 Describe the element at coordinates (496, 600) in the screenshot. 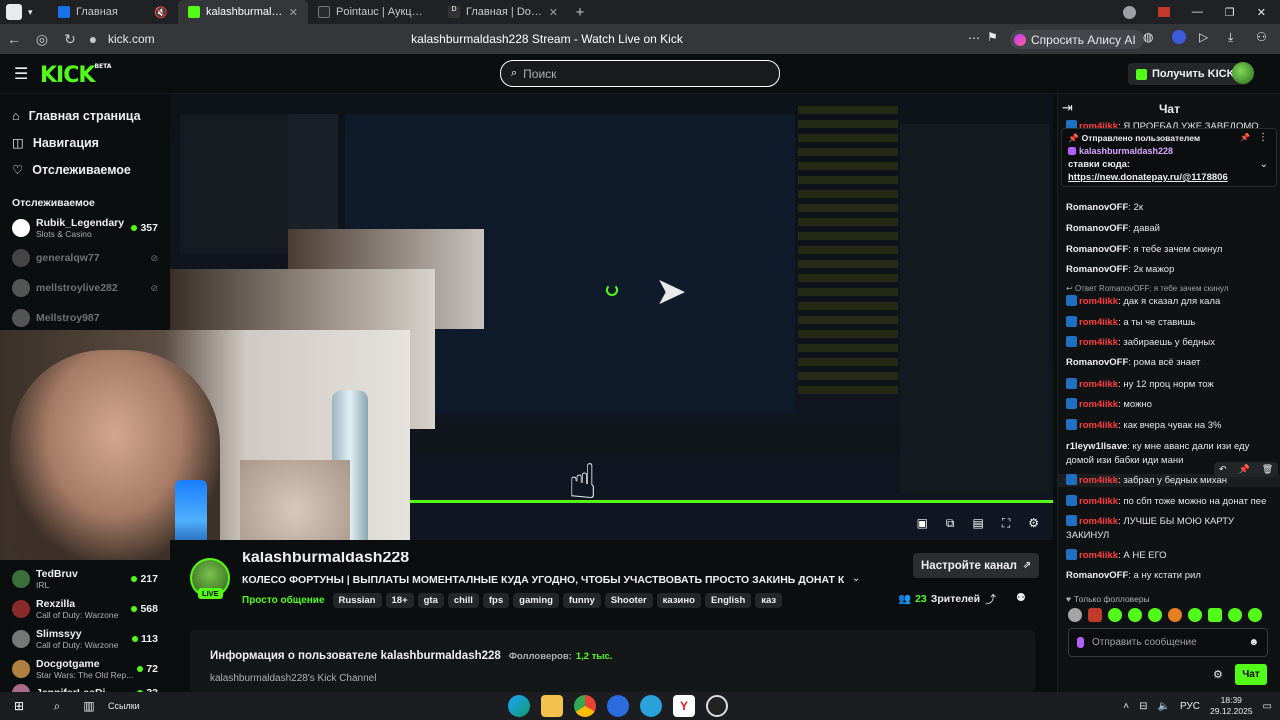

I see `tag: fps` at that location.